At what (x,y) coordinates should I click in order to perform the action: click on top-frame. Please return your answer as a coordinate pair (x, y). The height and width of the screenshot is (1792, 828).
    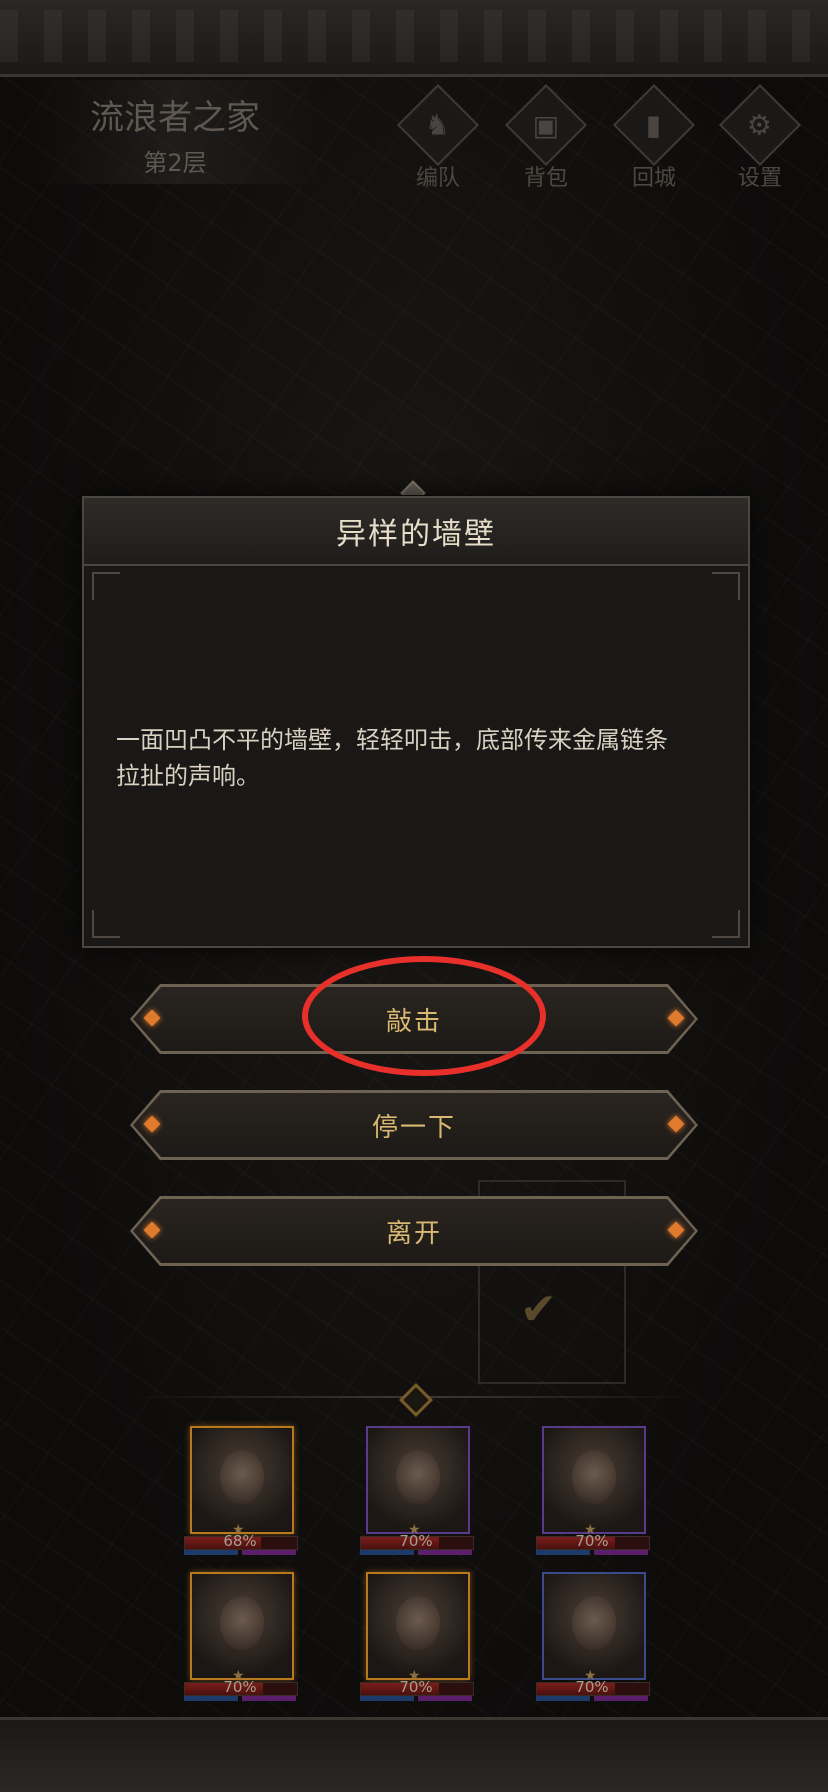
    Looking at the image, I should click on (414, 38).